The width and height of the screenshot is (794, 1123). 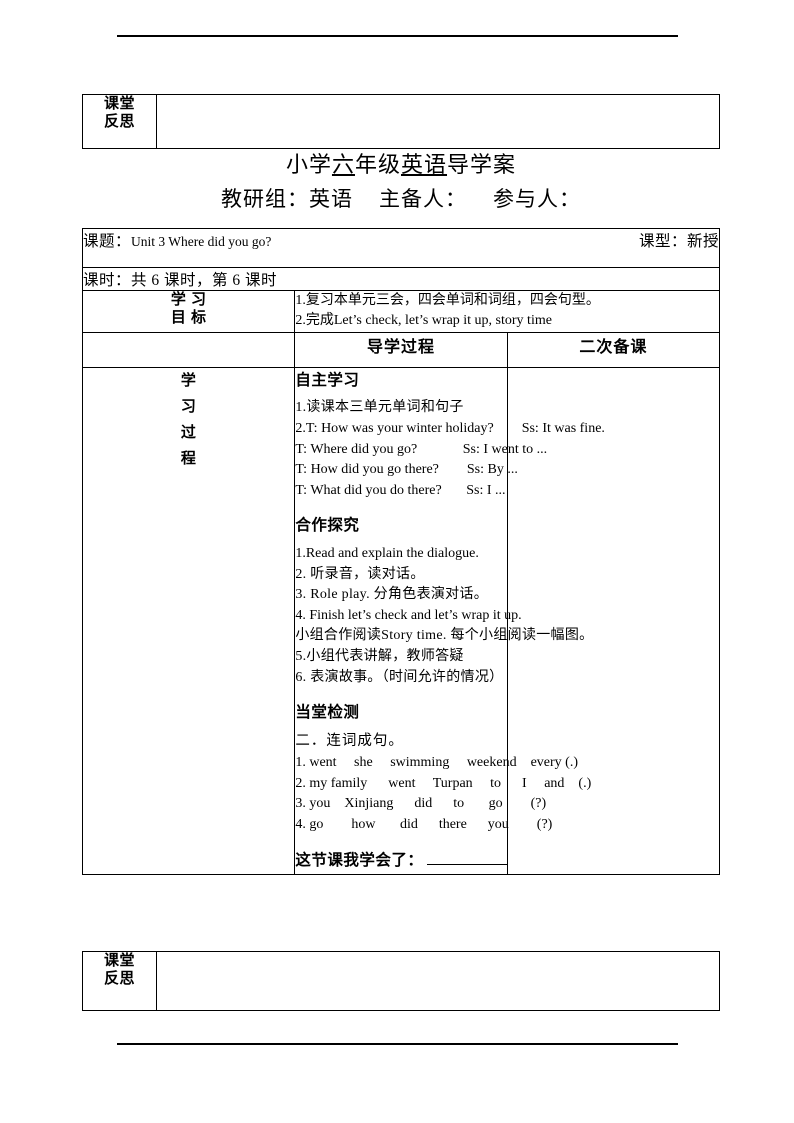 I want to click on cooperative-line: 小组合作阅读Story time. 每个小组阅读一幅图。, so click(x=444, y=636).